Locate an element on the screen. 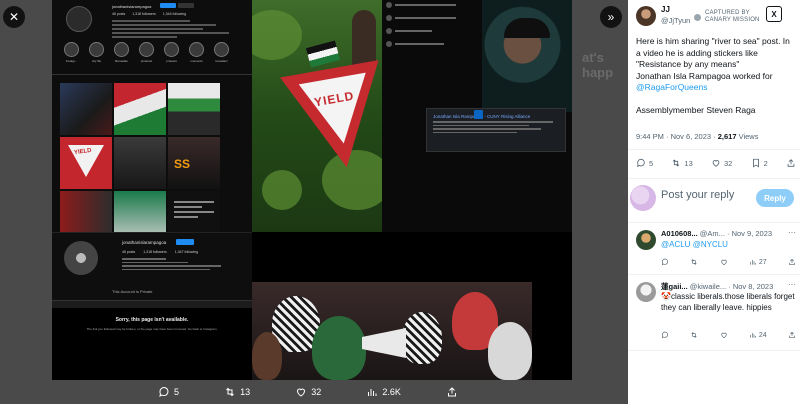  retweet-action: 13 is located at coordinates (237, 392).